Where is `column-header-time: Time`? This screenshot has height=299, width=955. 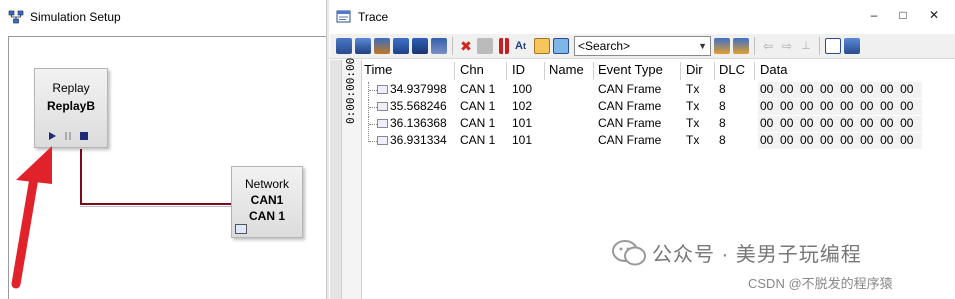 column-header-time: Time is located at coordinates (378, 71).